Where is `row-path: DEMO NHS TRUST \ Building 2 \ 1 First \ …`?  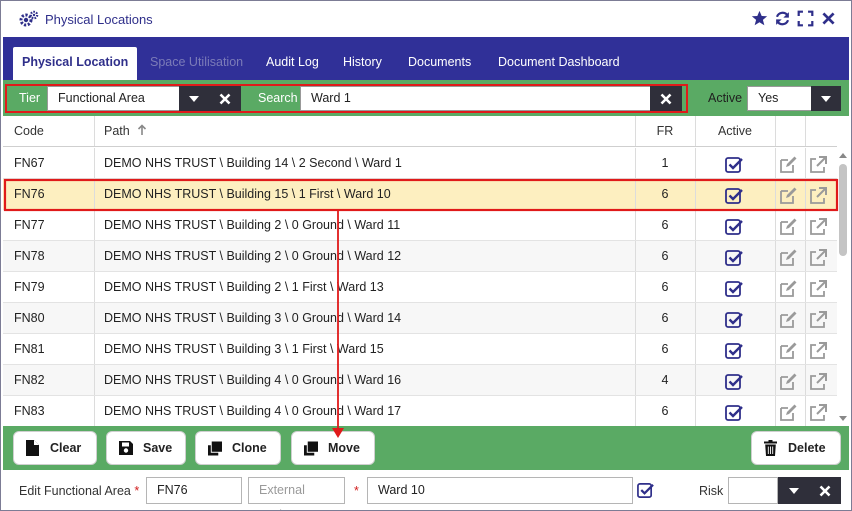
row-path: DEMO NHS TRUST \ Building 2 \ 1 First \ … is located at coordinates (244, 287).